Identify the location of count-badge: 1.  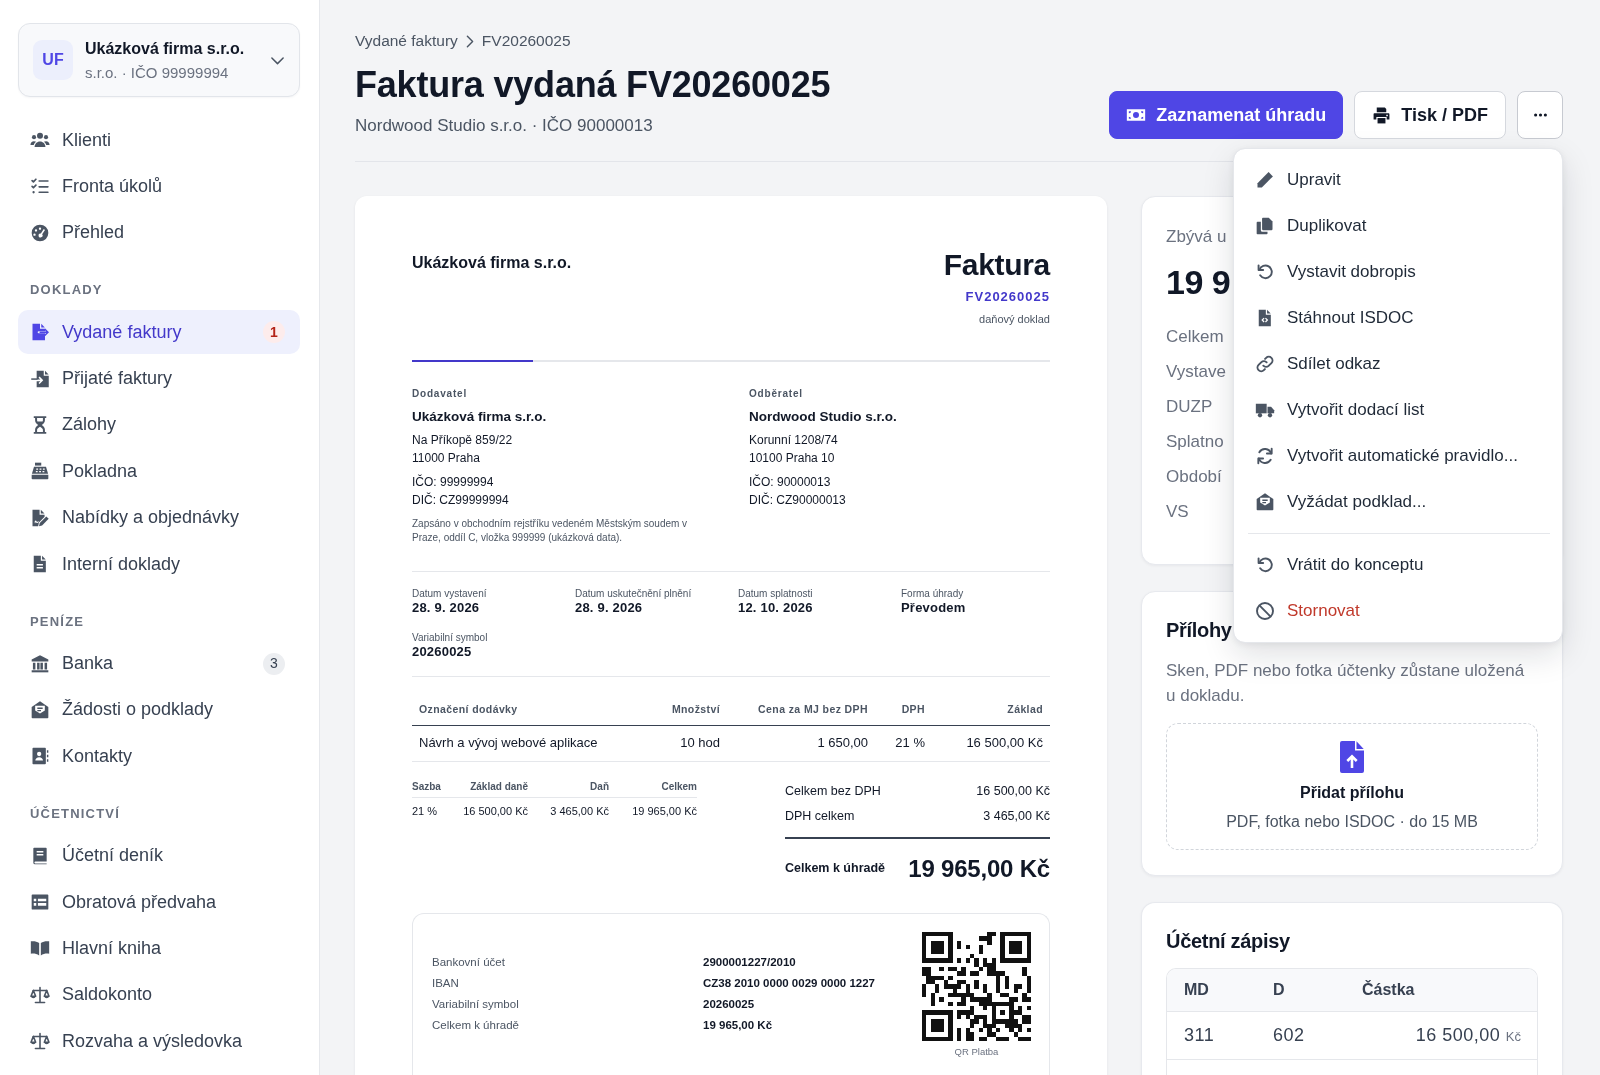
(274, 332).